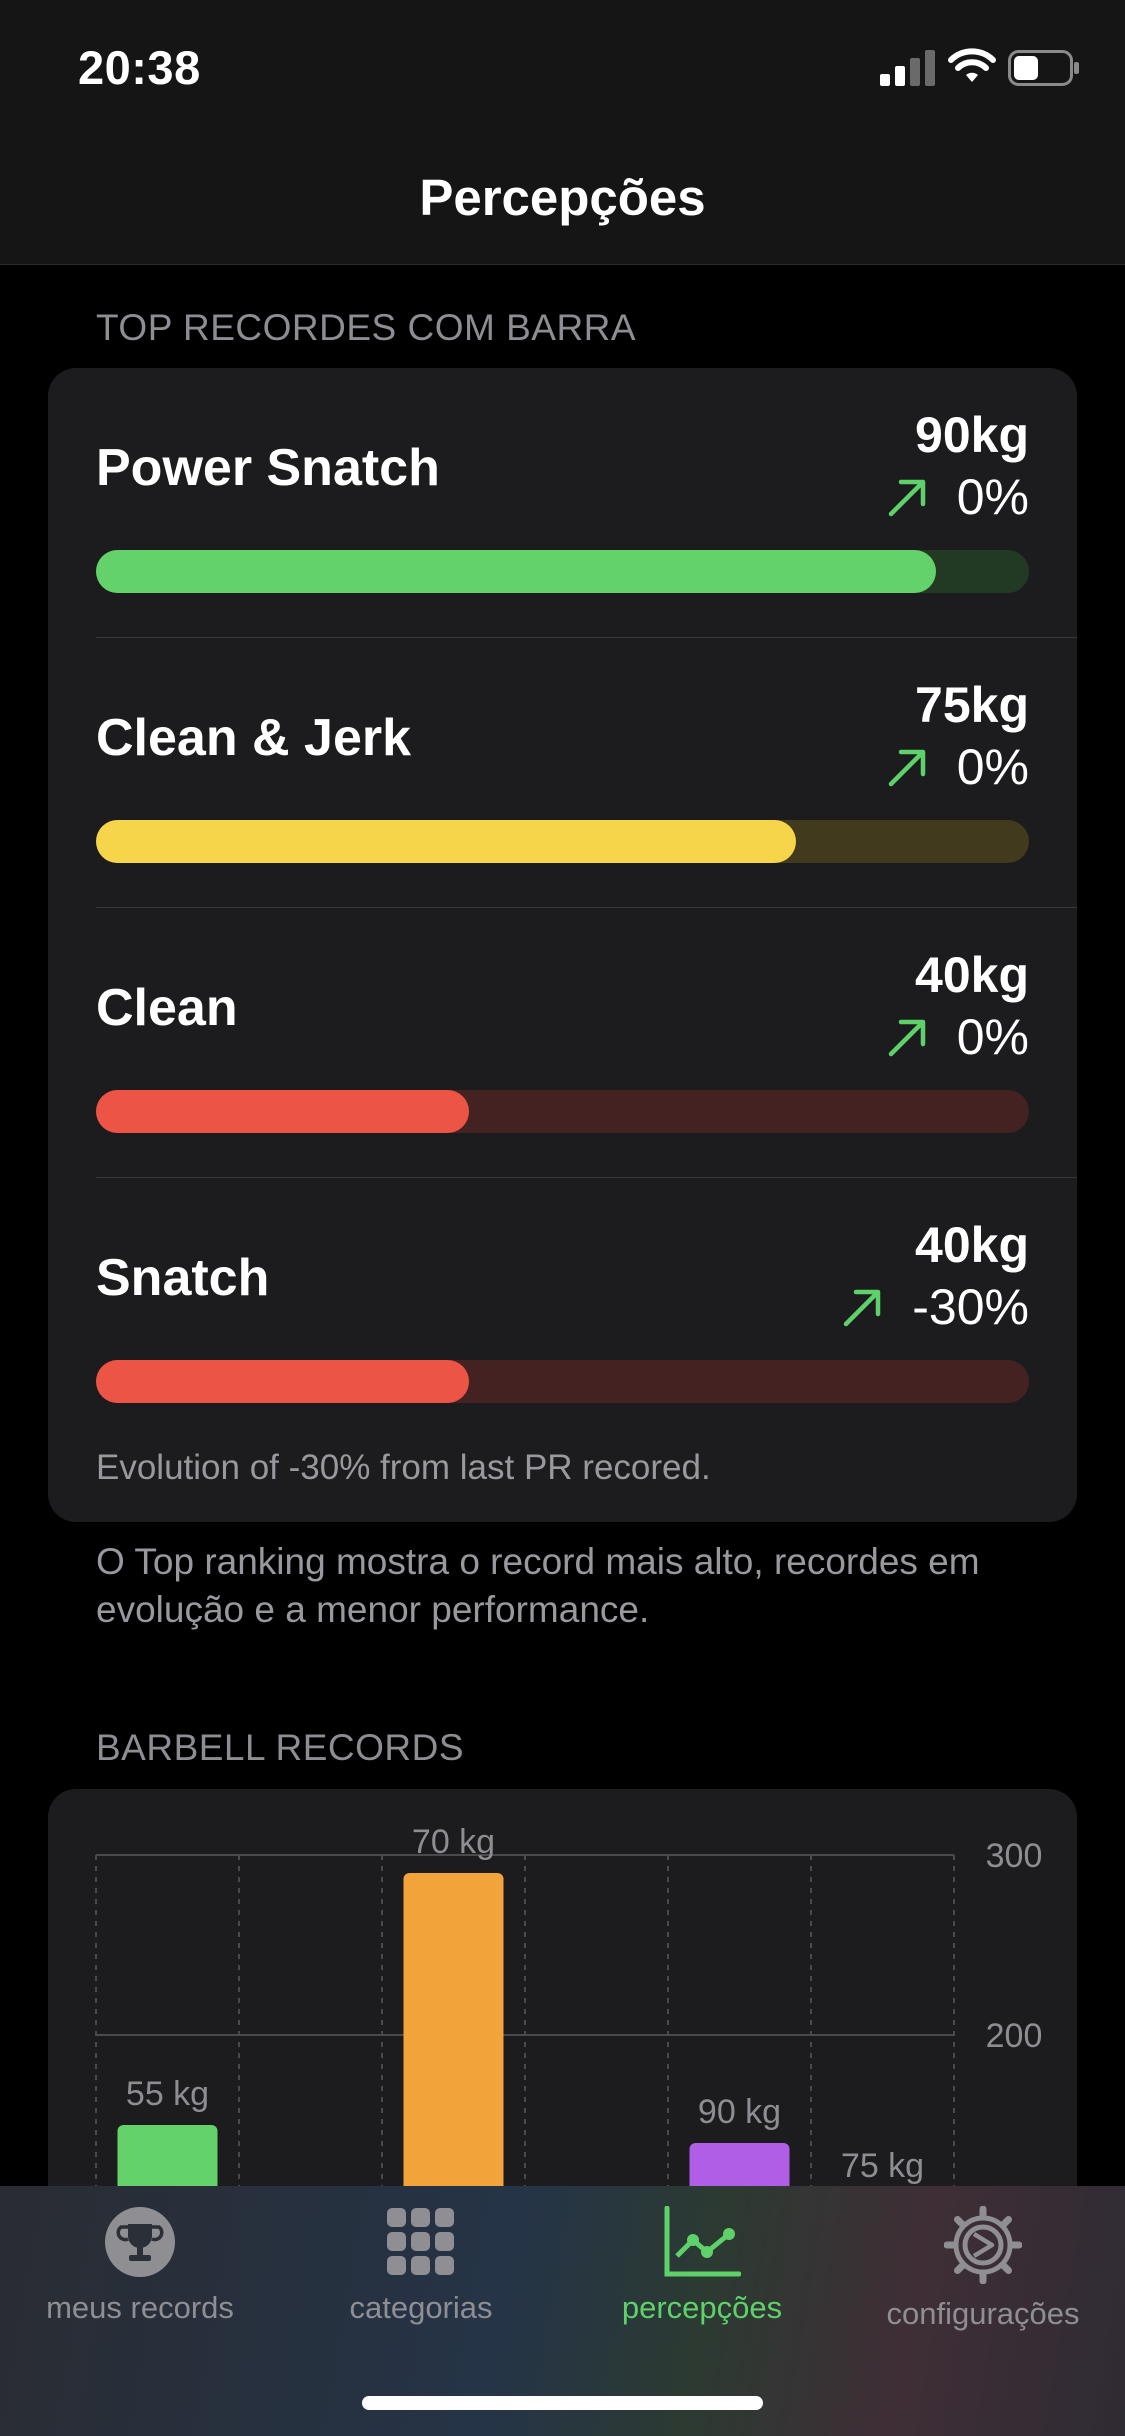 The image size is (1125, 2436). I want to click on battery-icon, so click(1043, 68).